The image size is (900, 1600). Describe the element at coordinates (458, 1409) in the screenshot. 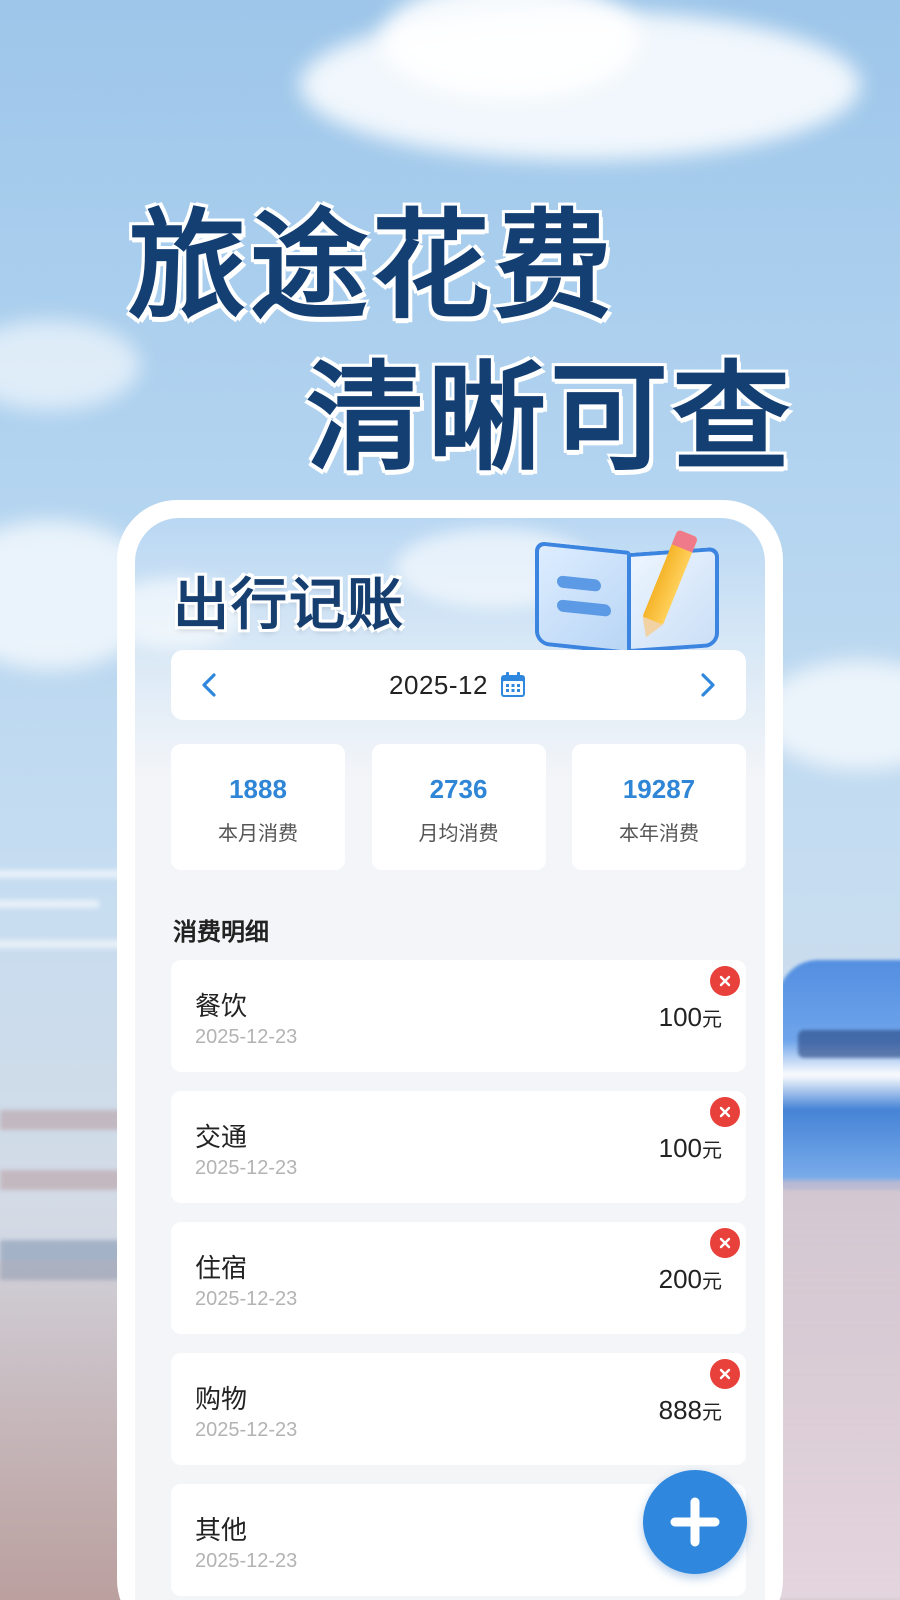

I see `list-item: 购物 2025-12-23 888元` at that location.